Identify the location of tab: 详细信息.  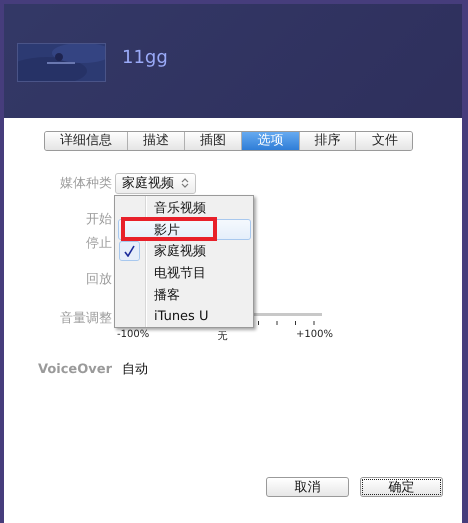
(86, 141).